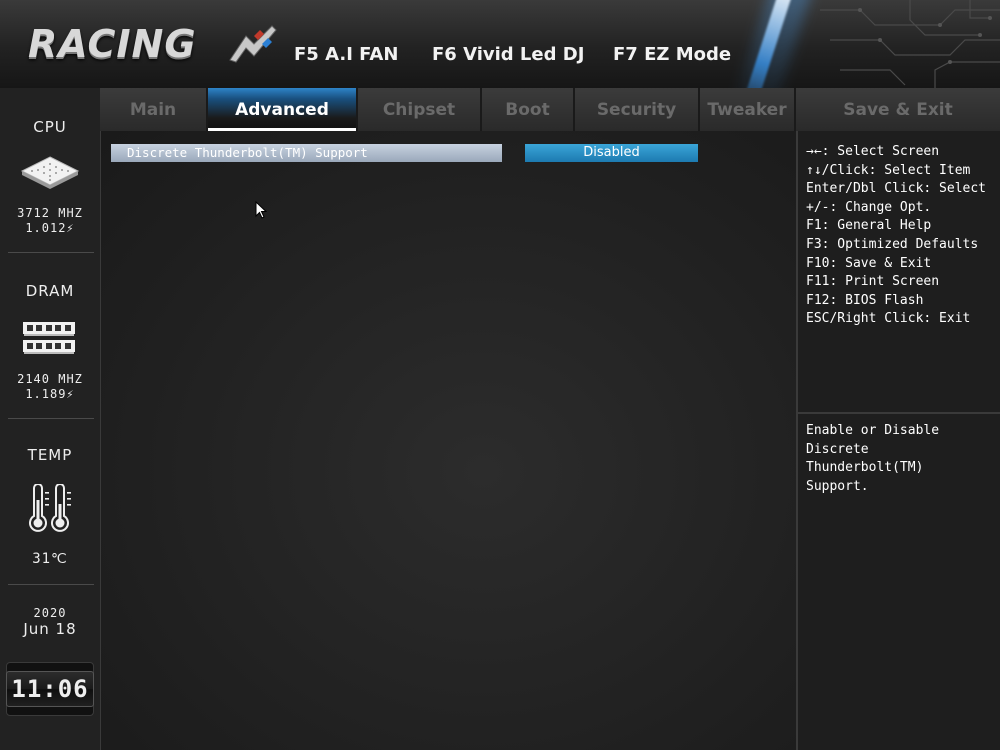 The width and height of the screenshot is (1000, 750). What do you see at coordinates (420, 109) in the screenshot?
I see `tab-chipset: Chipset` at bounding box center [420, 109].